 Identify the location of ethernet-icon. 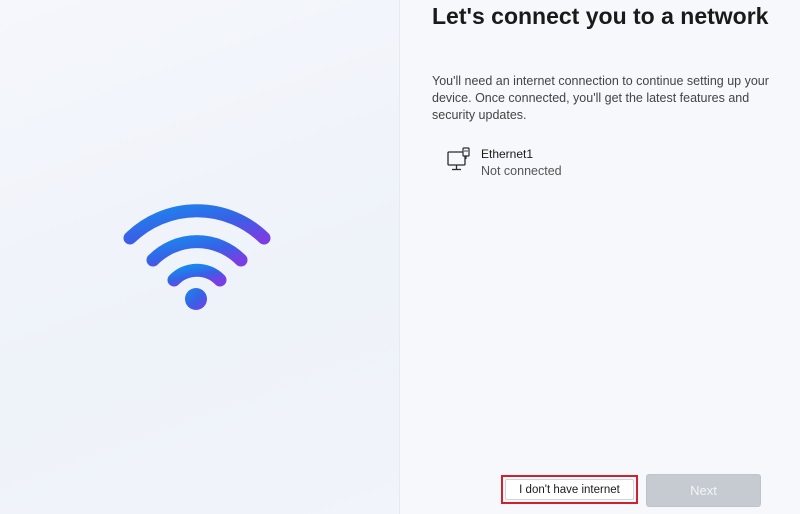
(458, 159).